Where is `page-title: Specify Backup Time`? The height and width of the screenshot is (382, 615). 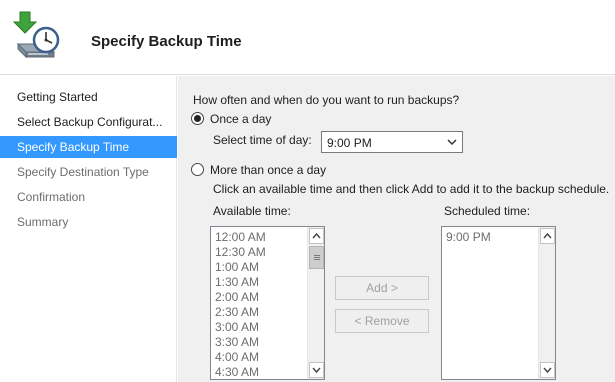
page-title: Specify Backup Time is located at coordinates (166, 41).